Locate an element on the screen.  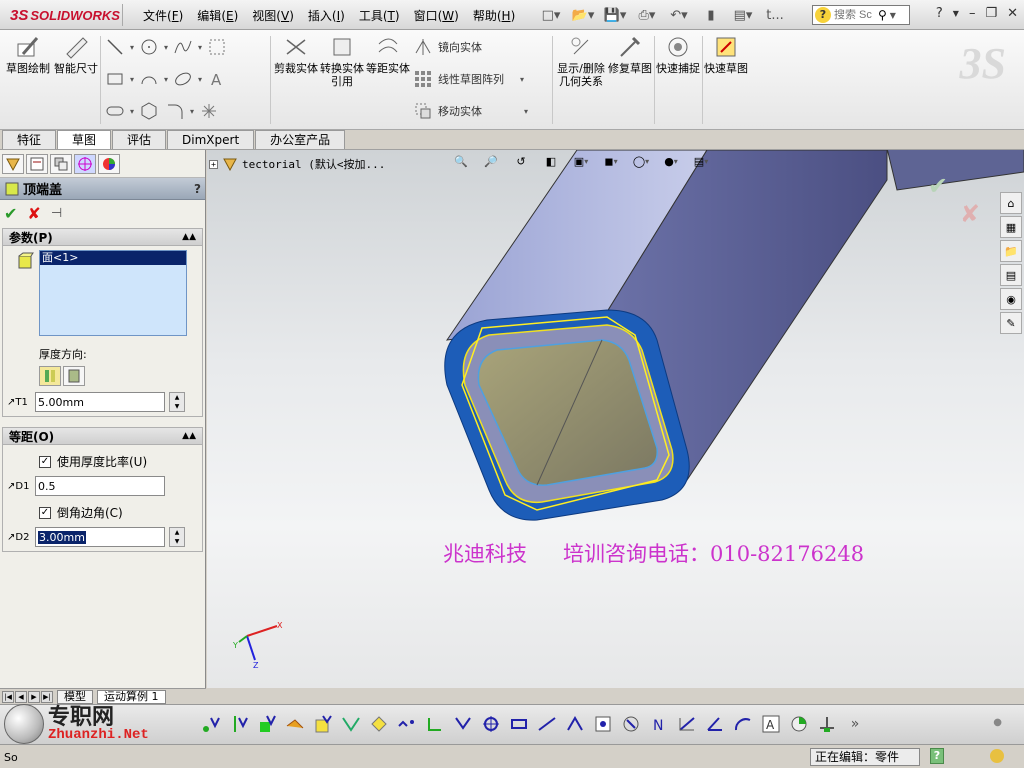
menu-edit: 编辑(E) is located at coordinates (217, 16).